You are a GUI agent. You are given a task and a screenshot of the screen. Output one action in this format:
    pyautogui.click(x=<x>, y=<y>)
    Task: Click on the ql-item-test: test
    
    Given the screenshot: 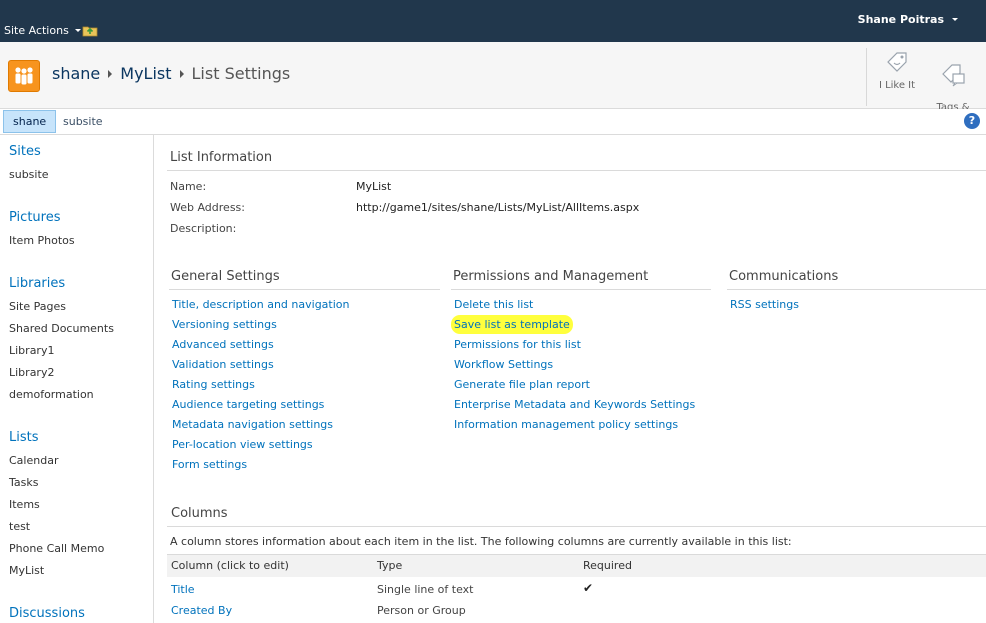 What is the action you would take?
    pyautogui.click(x=19, y=526)
    